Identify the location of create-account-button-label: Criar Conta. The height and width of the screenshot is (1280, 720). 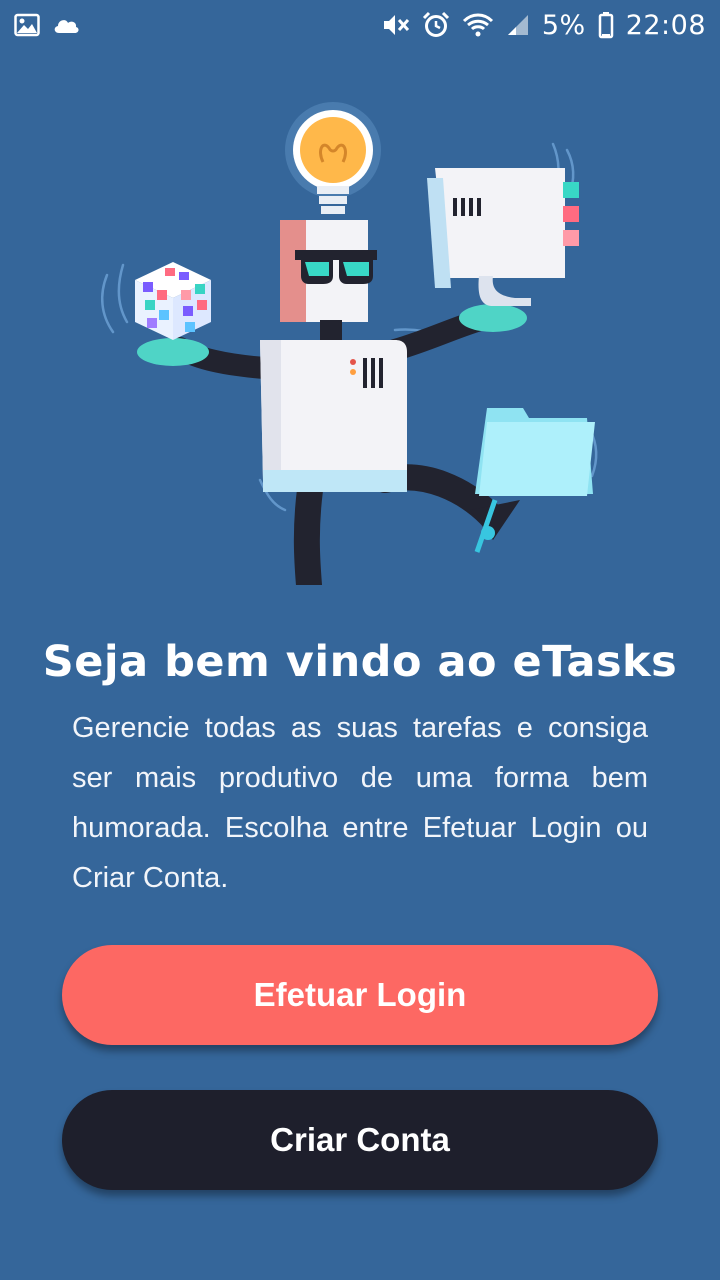
(360, 1139).